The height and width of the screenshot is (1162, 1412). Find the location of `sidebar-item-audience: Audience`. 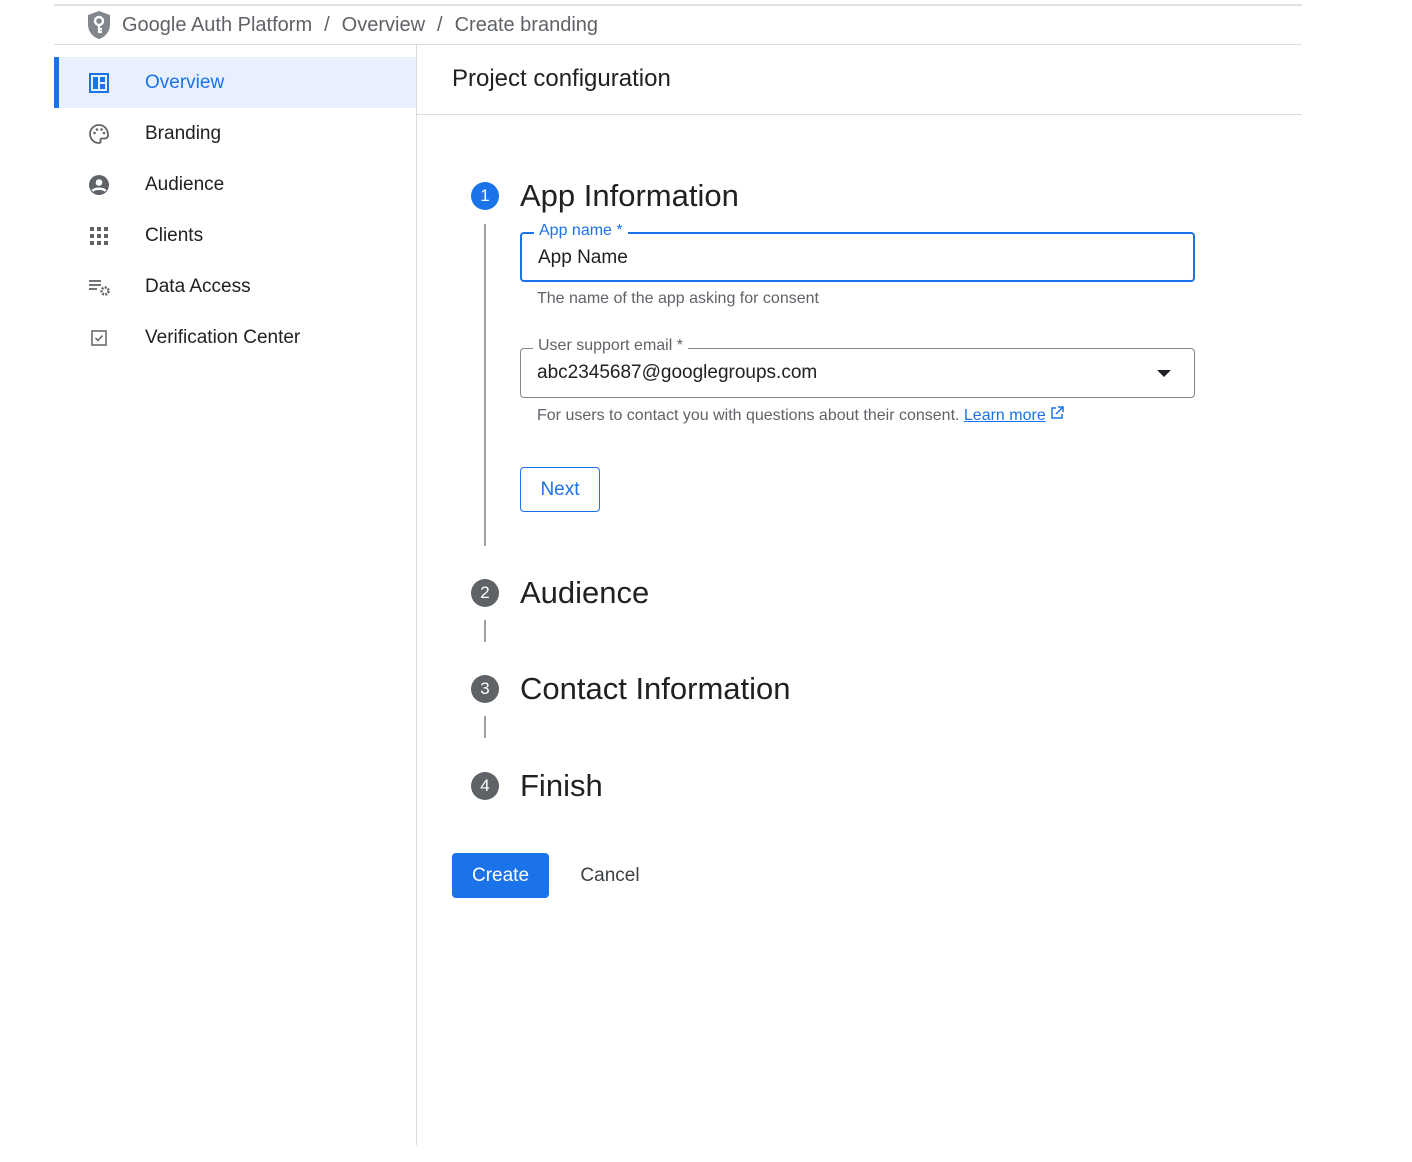

sidebar-item-audience: Audience is located at coordinates (235, 184).